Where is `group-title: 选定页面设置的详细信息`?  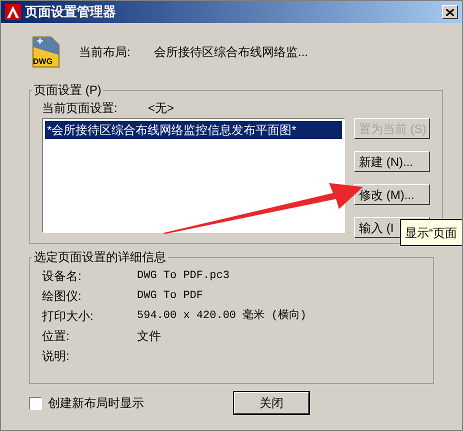
group-title: 选定页面设置的详细信息 is located at coordinates (100, 257).